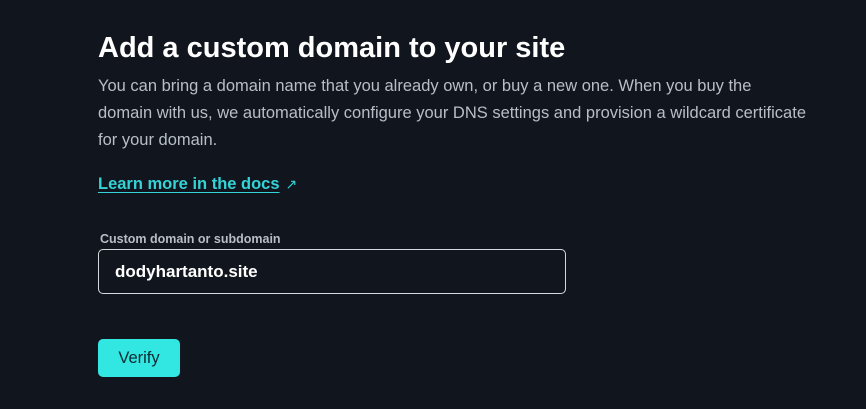  What do you see at coordinates (332, 48) in the screenshot?
I see `page-title: Add a custom domain to your site` at bounding box center [332, 48].